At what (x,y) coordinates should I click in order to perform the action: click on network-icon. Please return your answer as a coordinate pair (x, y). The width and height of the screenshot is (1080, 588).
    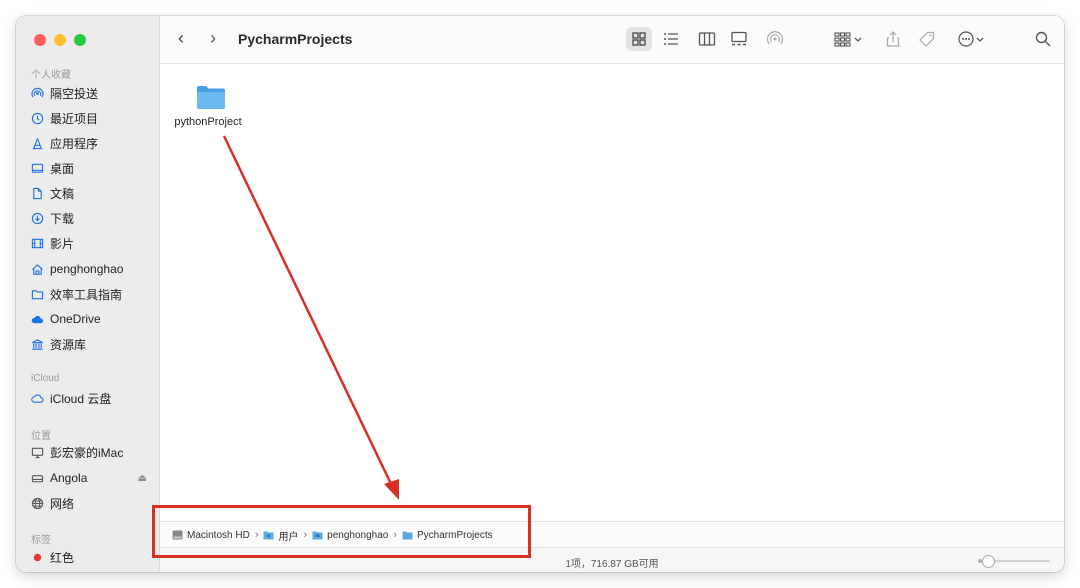
    Looking at the image, I should click on (37, 503).